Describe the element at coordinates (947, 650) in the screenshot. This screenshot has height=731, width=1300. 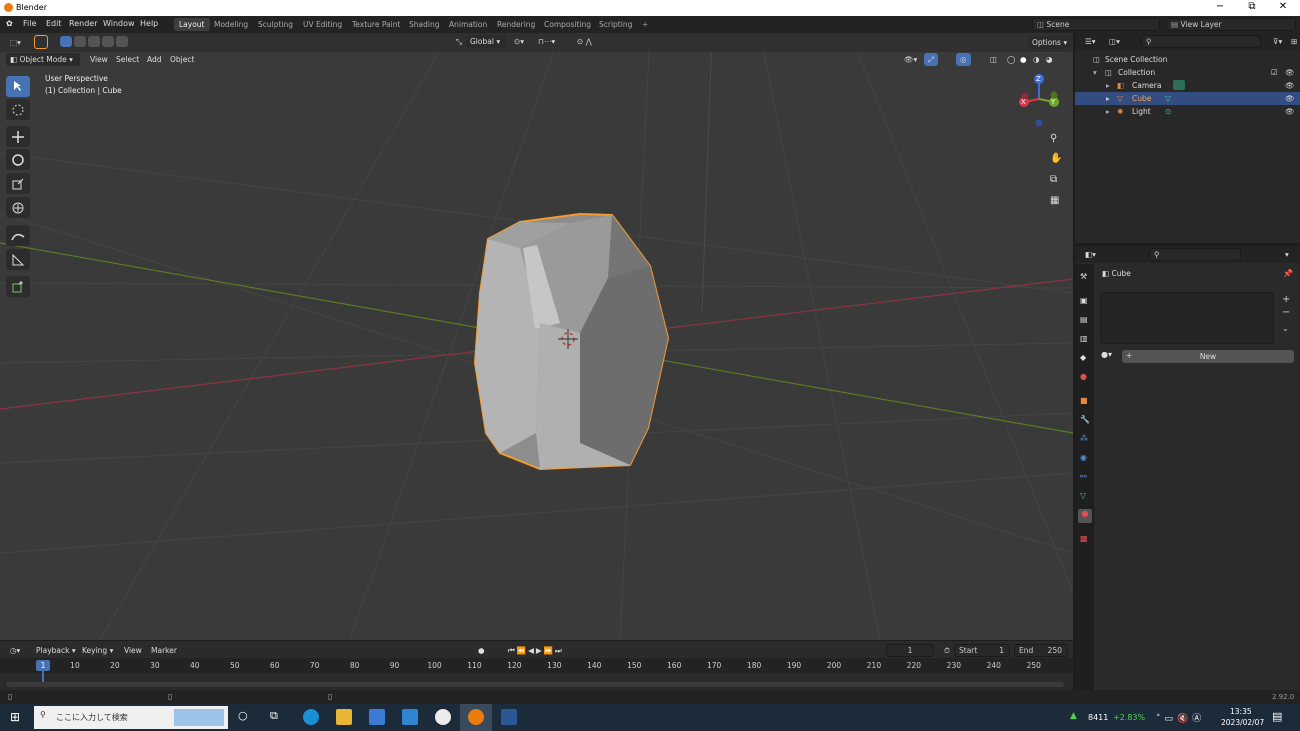
I see `preview-range-icon: ⏱` at that location.